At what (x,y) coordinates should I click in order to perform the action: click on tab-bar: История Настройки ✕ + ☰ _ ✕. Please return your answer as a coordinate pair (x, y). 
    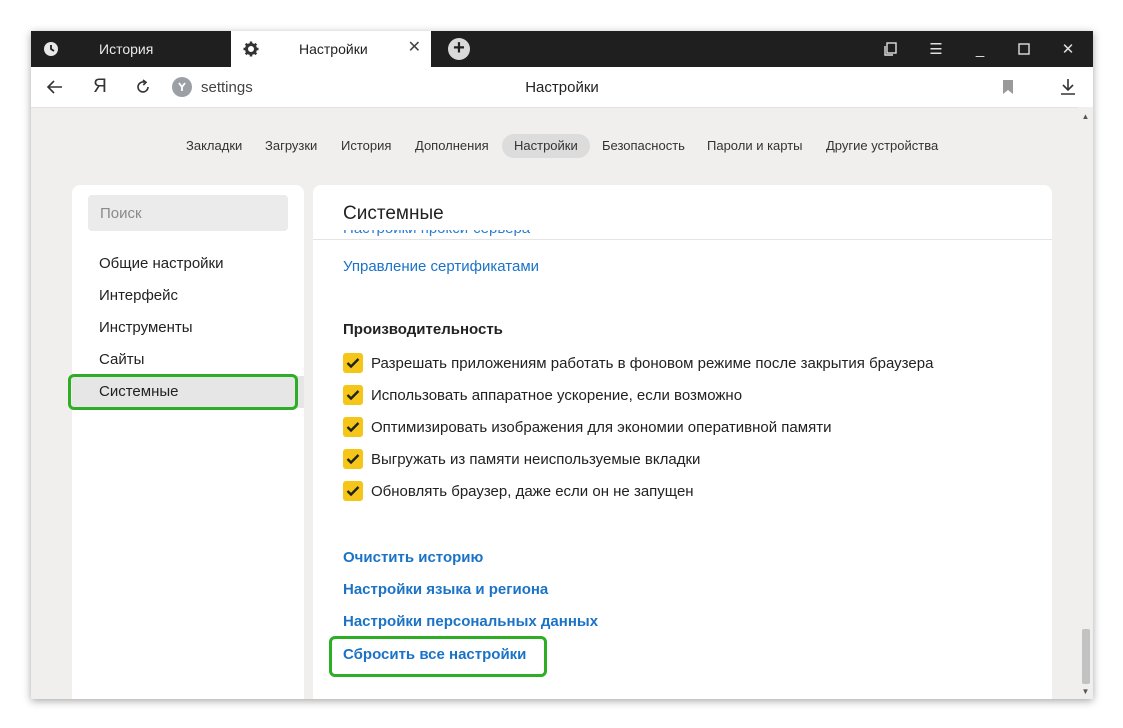
    Looking at the image, I should click on (562, 49).